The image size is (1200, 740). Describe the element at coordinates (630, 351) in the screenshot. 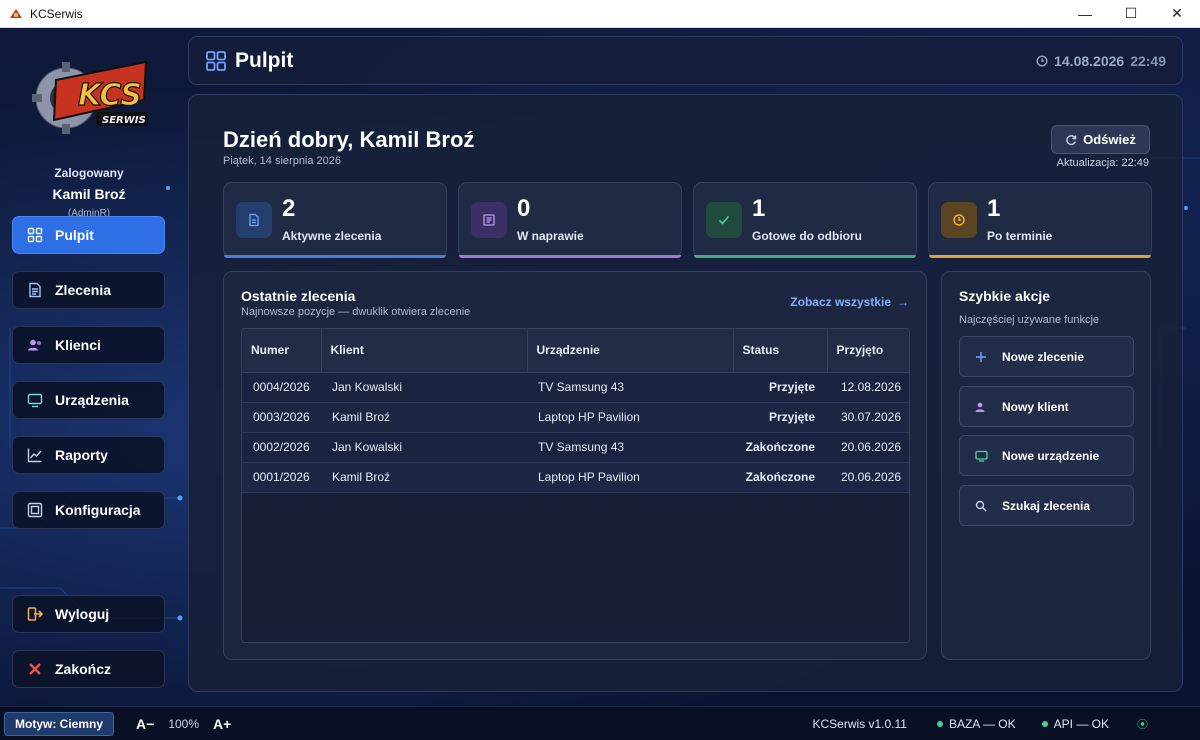

I see `column-header-urzadzenie: Urządzenie` at that location.